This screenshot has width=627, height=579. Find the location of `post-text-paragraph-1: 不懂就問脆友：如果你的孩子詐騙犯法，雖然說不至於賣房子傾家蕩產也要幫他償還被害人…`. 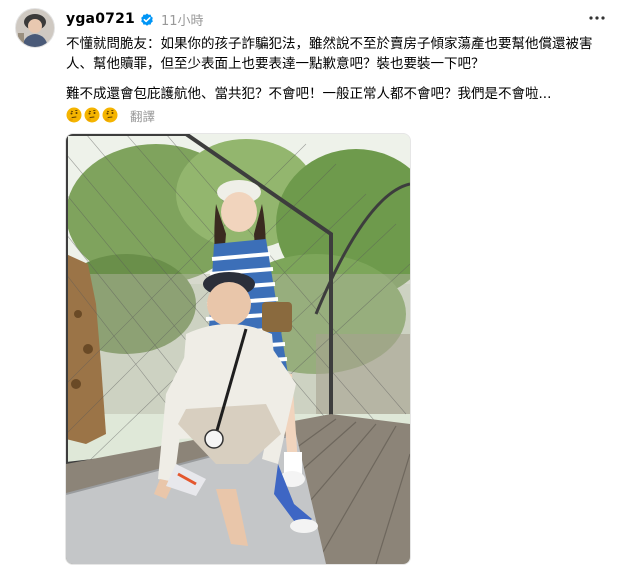

post-text-paragraph-1: 不懂就問脆友：如果你的孩子詐騙犯法，雖然說不至於賣房子傾家蕩產也要幫他償還被害人… is located at coordinates (329, 54).